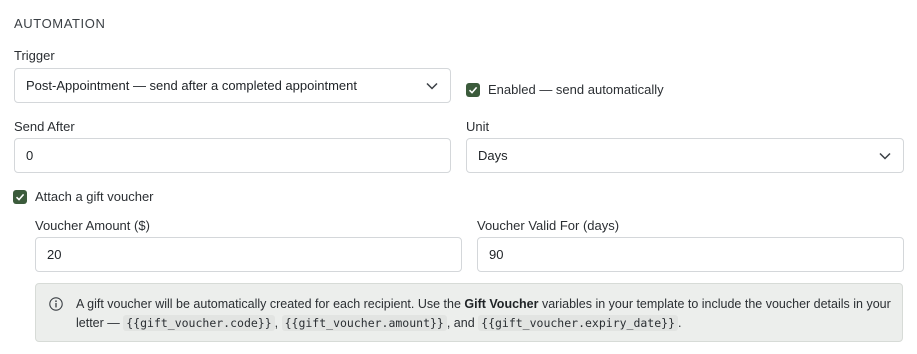 This screenshot has height=354, width=917. I want to click on gift-voucher-checkbox, so click(20, 196).